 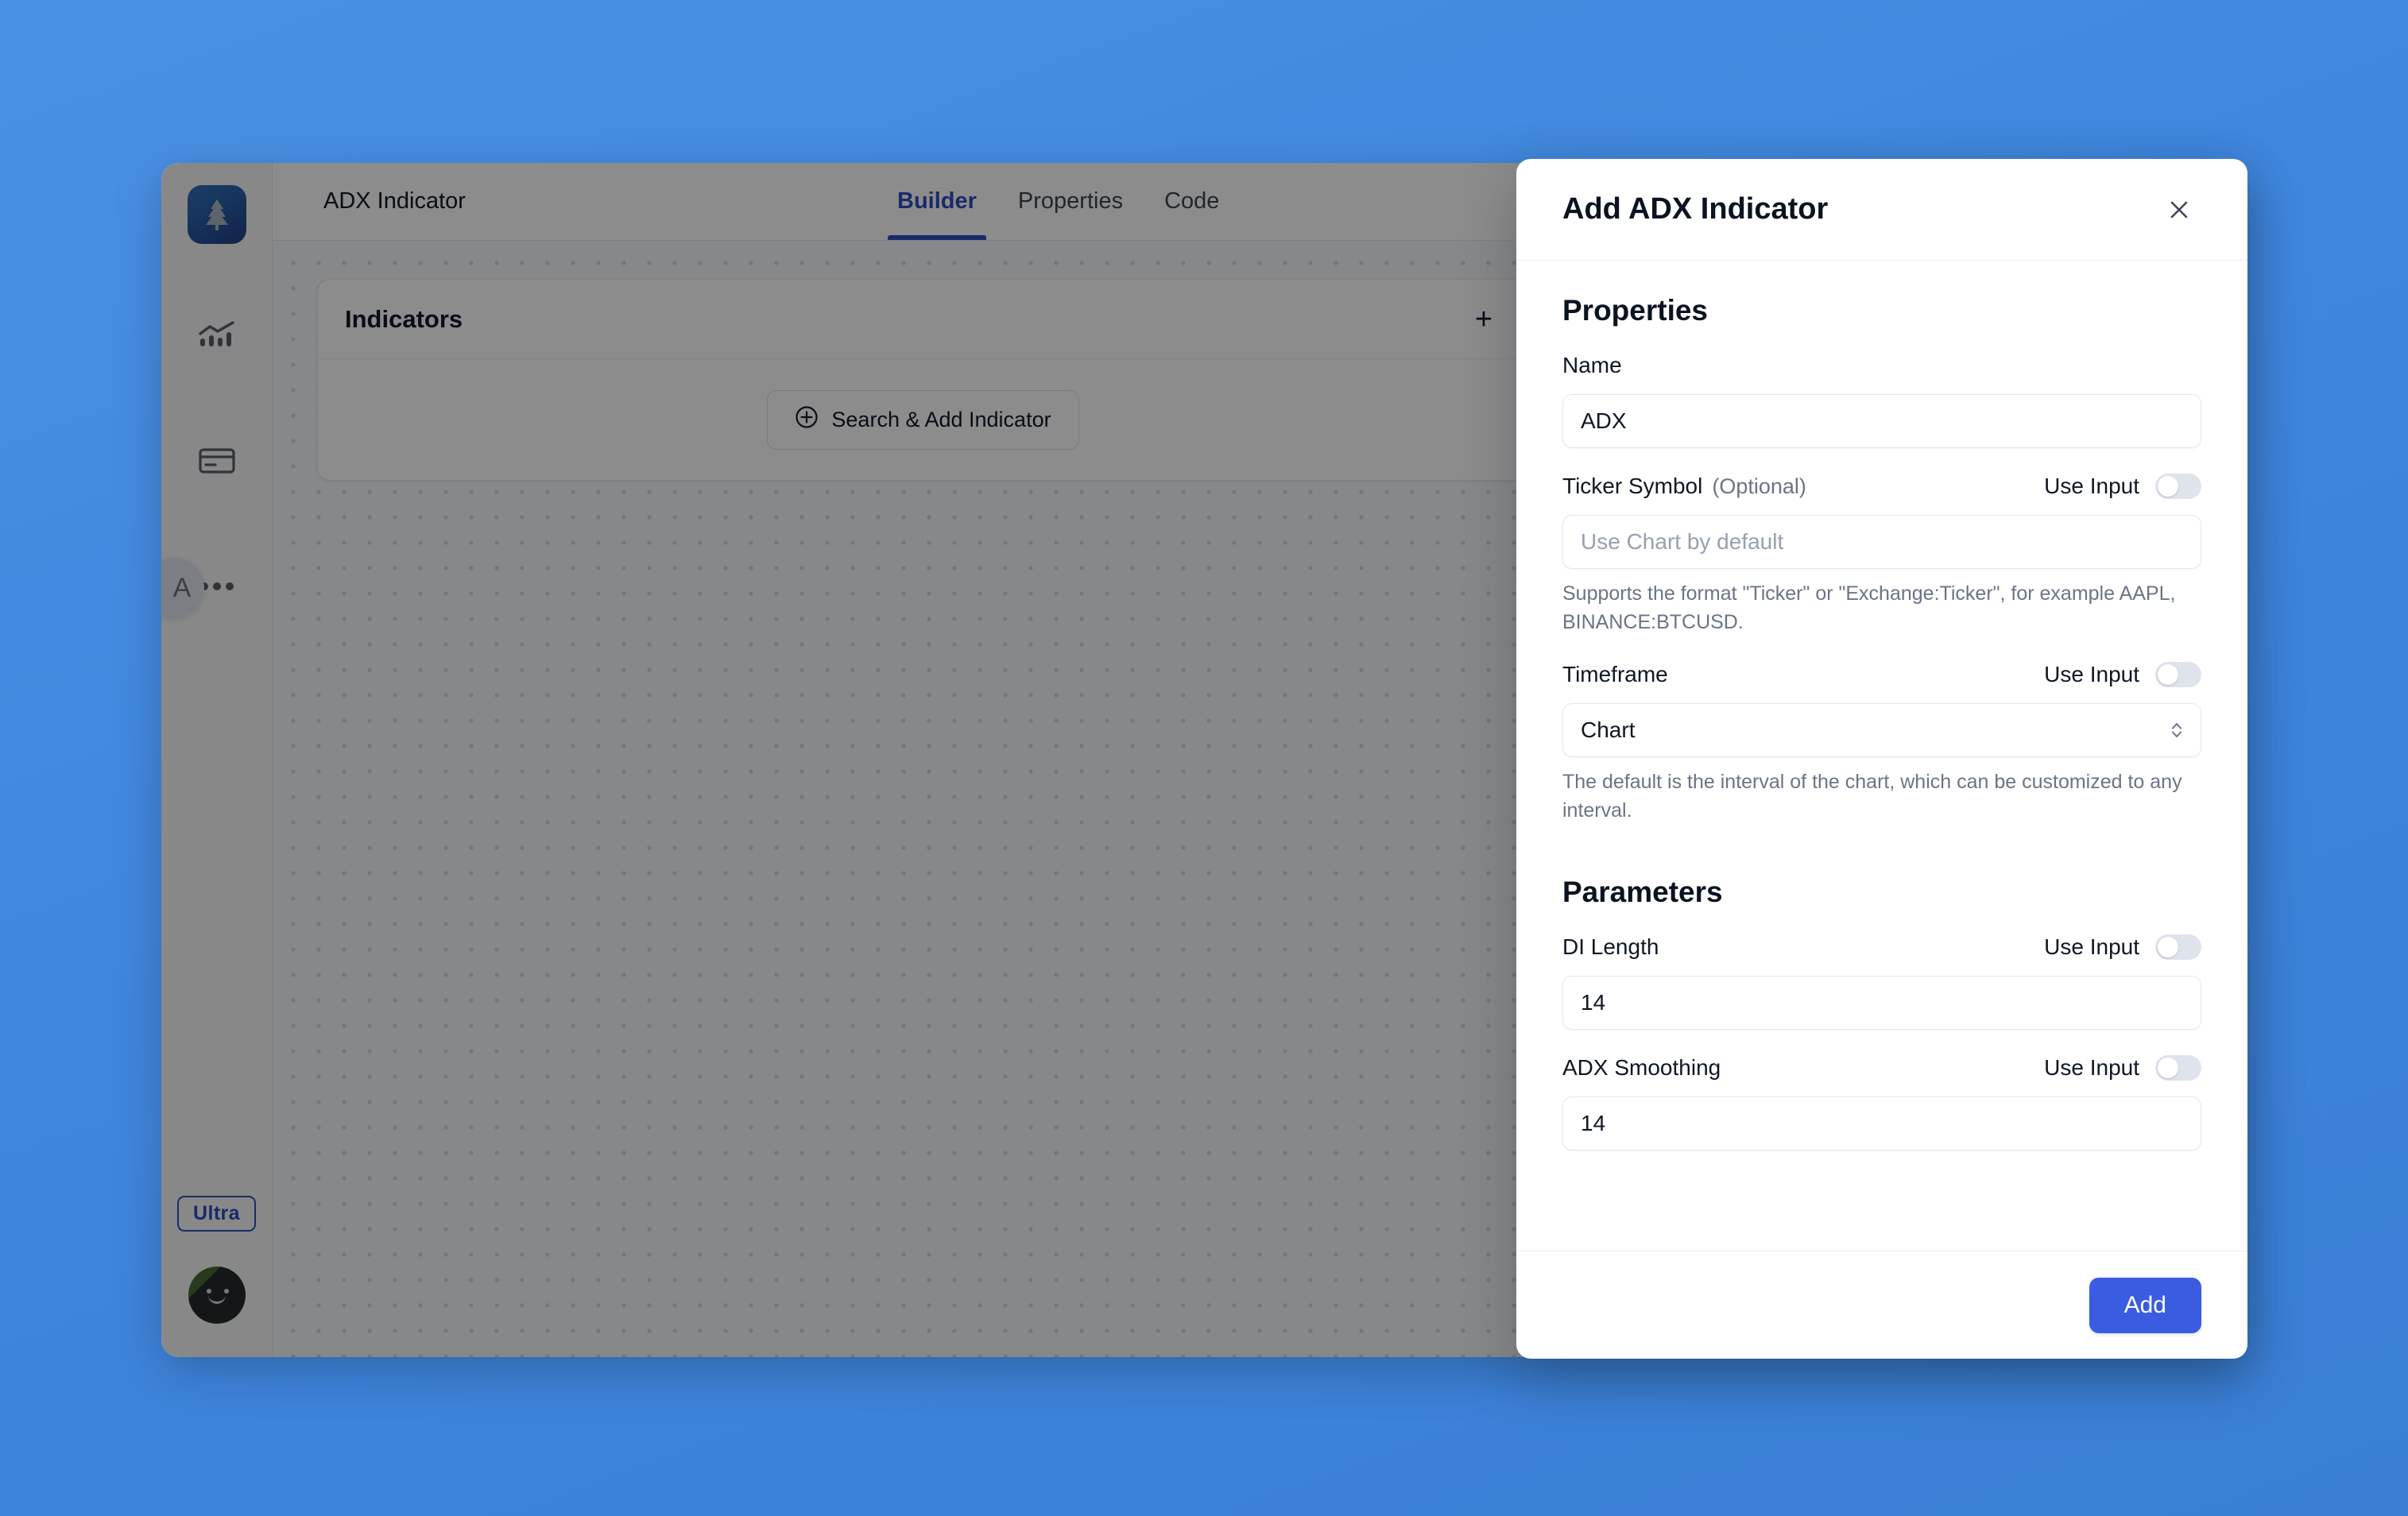 I want to click on add-indicator-plus-icon: +, so click(x=1483, y=319).